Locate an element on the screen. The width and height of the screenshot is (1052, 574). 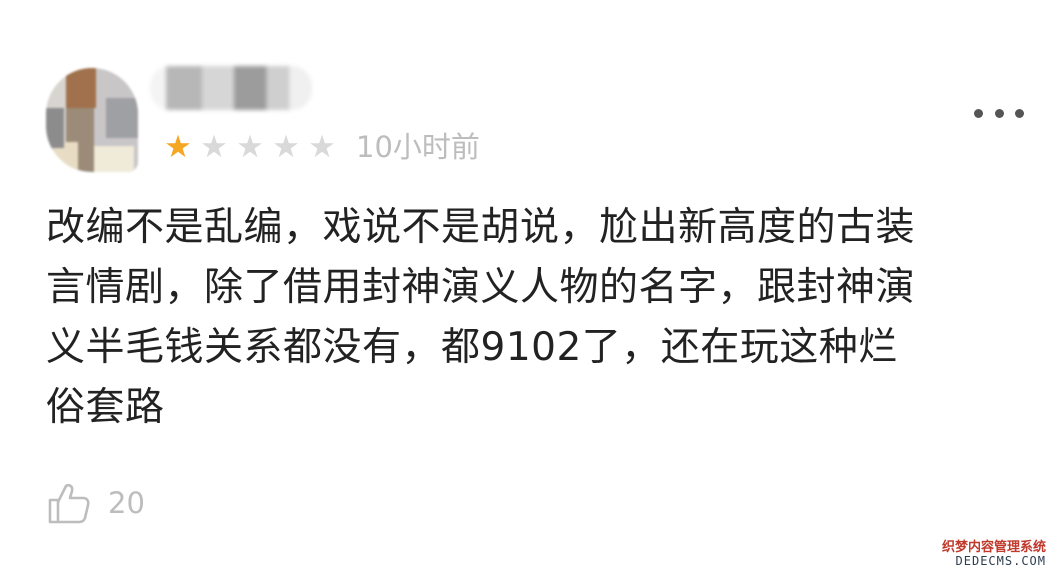
more-options-button is located at coordinates (999, 113).